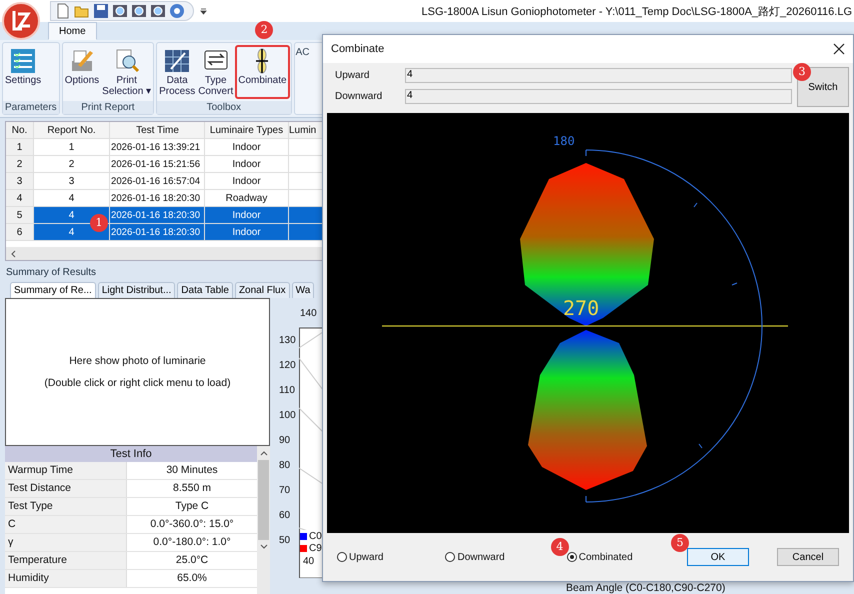 This screenshot has height=594, width=854. I want to click on axis-label: 100, so click(287, 416).